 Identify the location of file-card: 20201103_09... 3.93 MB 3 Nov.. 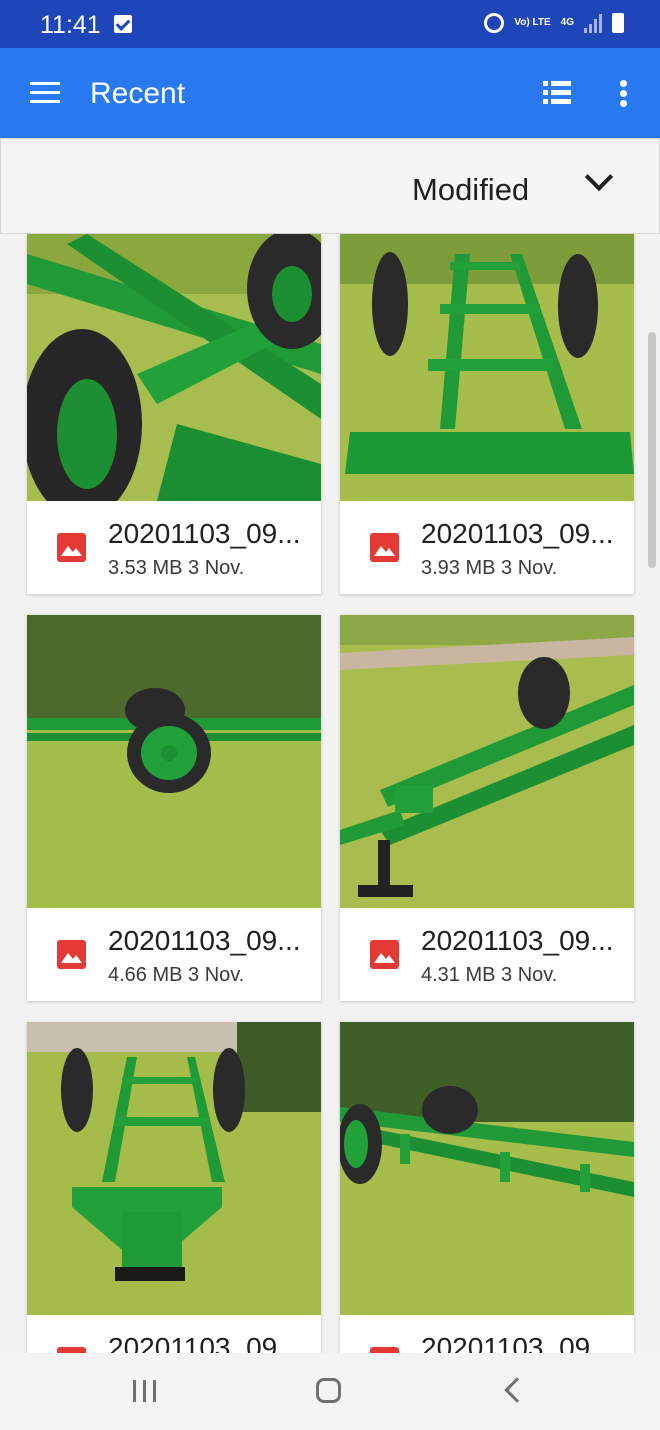
(487, 414).